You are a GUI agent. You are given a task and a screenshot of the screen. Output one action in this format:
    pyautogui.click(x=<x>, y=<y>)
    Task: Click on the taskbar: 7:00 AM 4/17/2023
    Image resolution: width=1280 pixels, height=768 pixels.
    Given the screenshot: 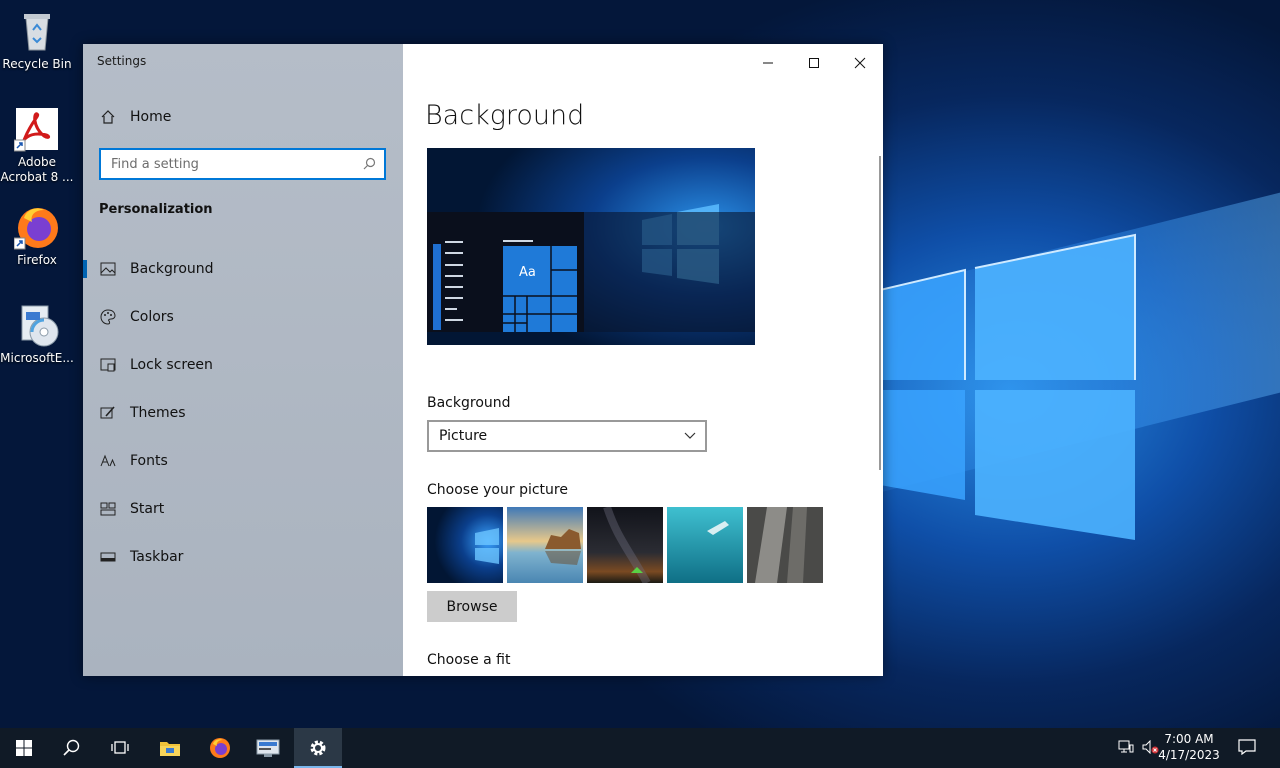 What is the action you would take?
    pyautogui.click(x=640, y=748)
    